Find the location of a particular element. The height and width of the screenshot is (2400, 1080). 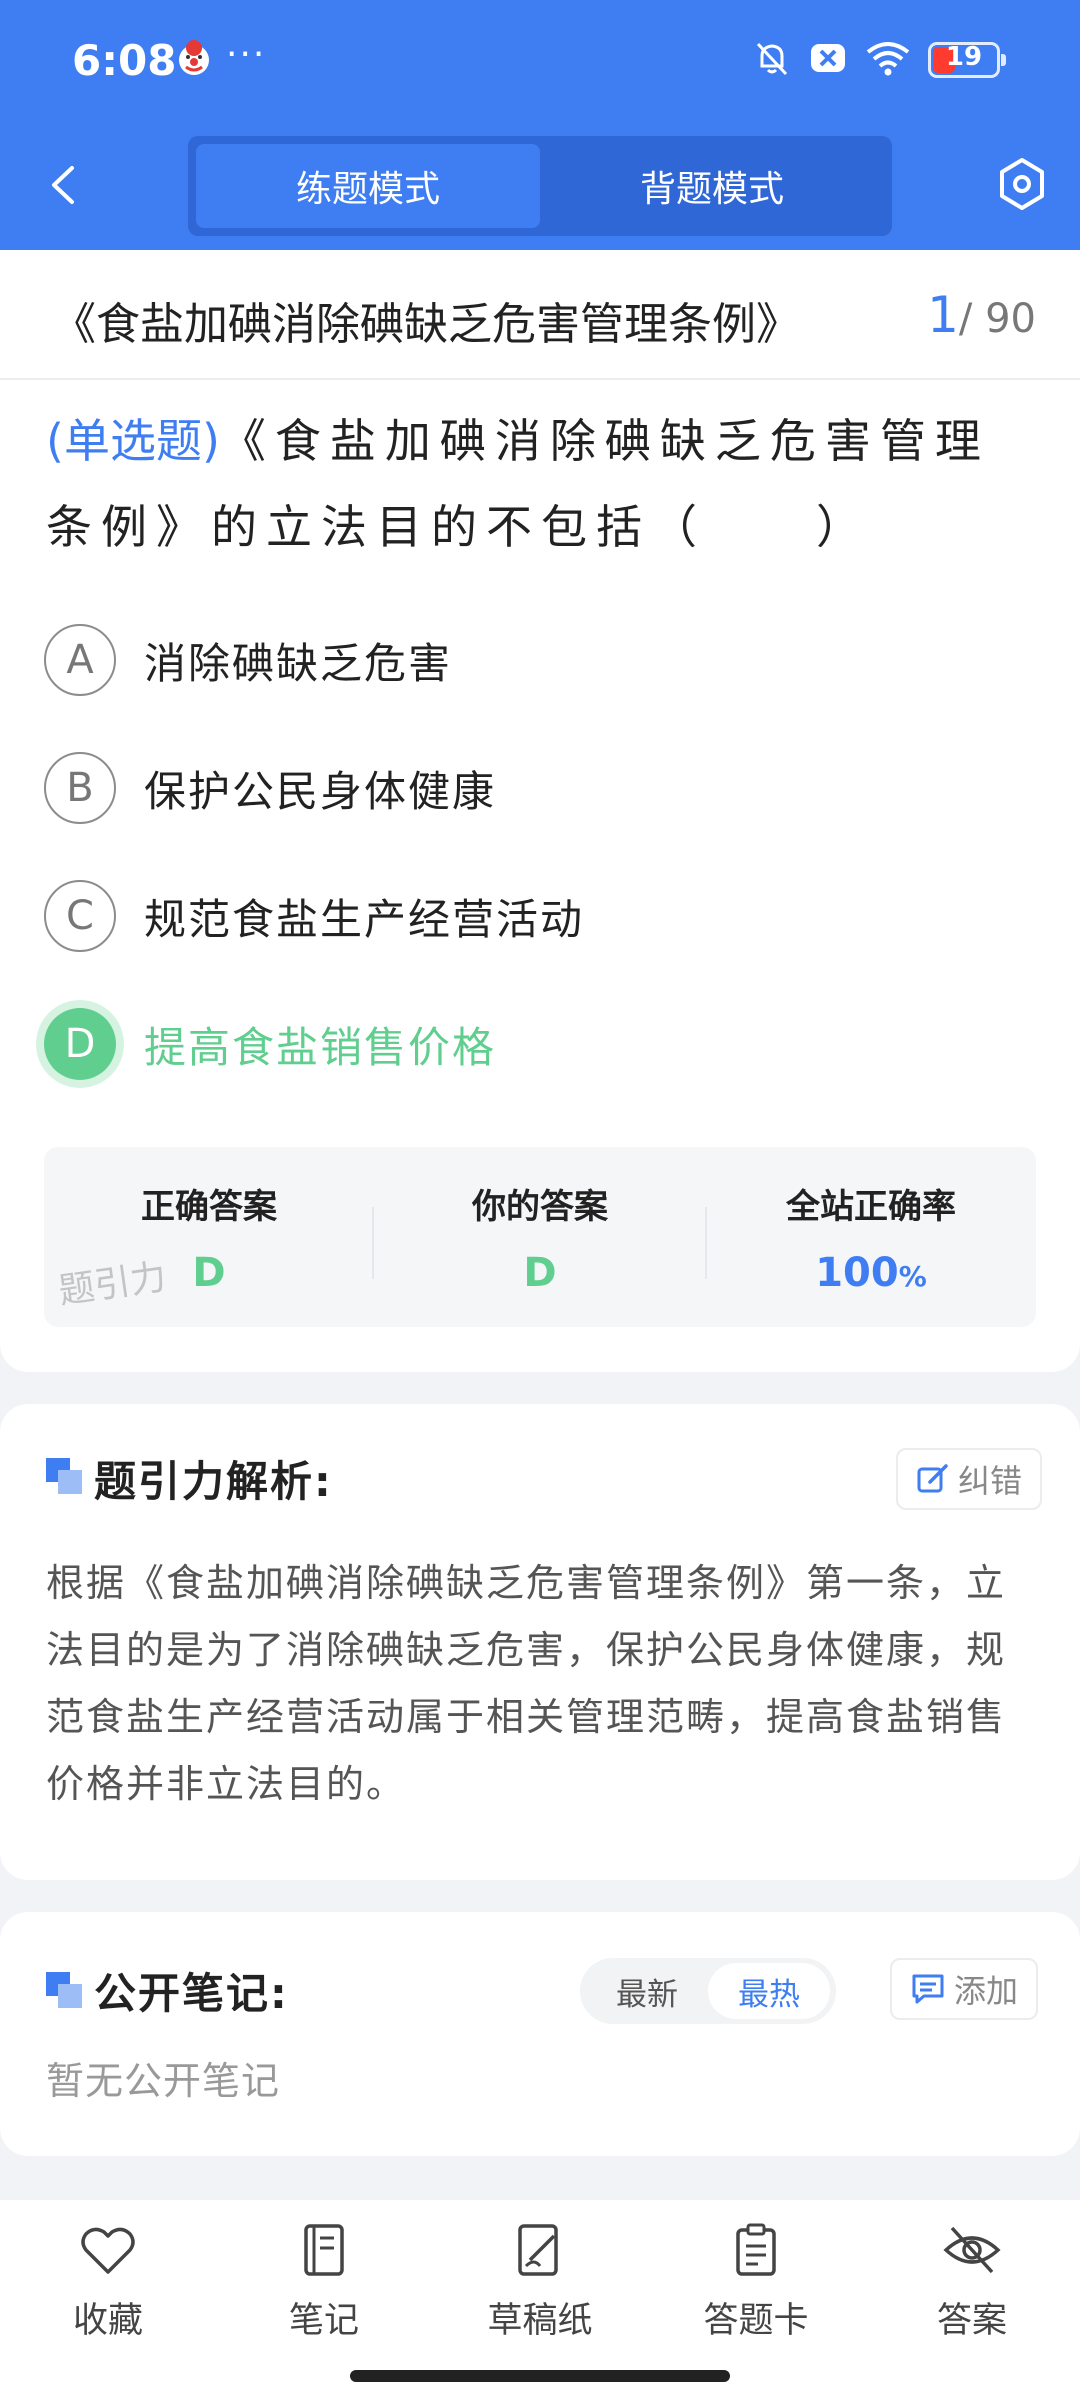

accuracy-value: 100% is located at coordinates (871, 1273).